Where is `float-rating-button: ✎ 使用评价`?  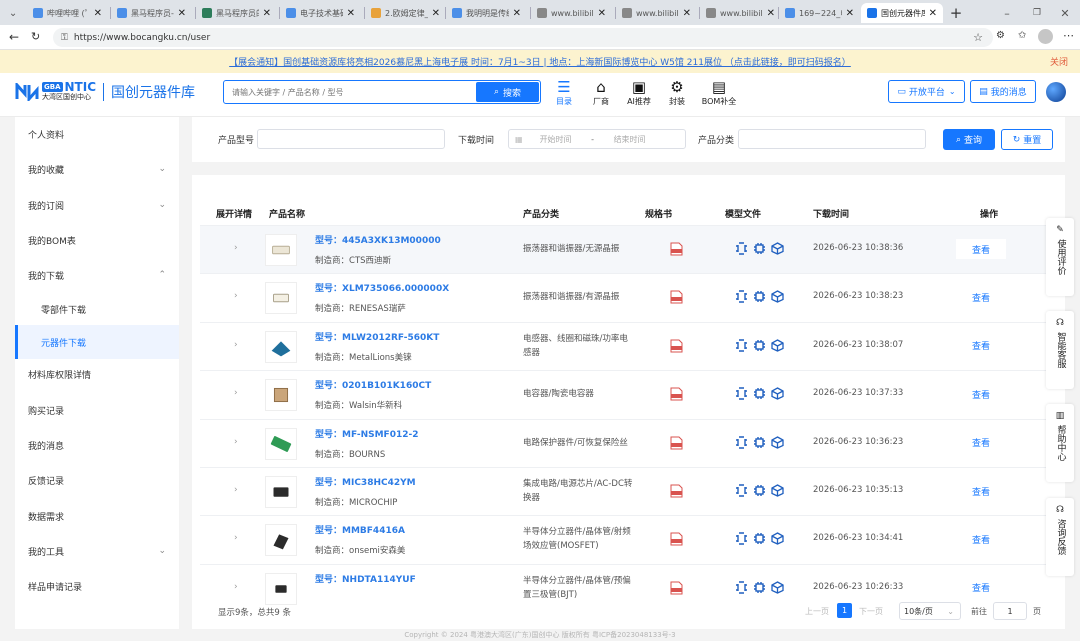
float-rating-button: ✎ 使用评价 is located at coordinates (1060, 257).